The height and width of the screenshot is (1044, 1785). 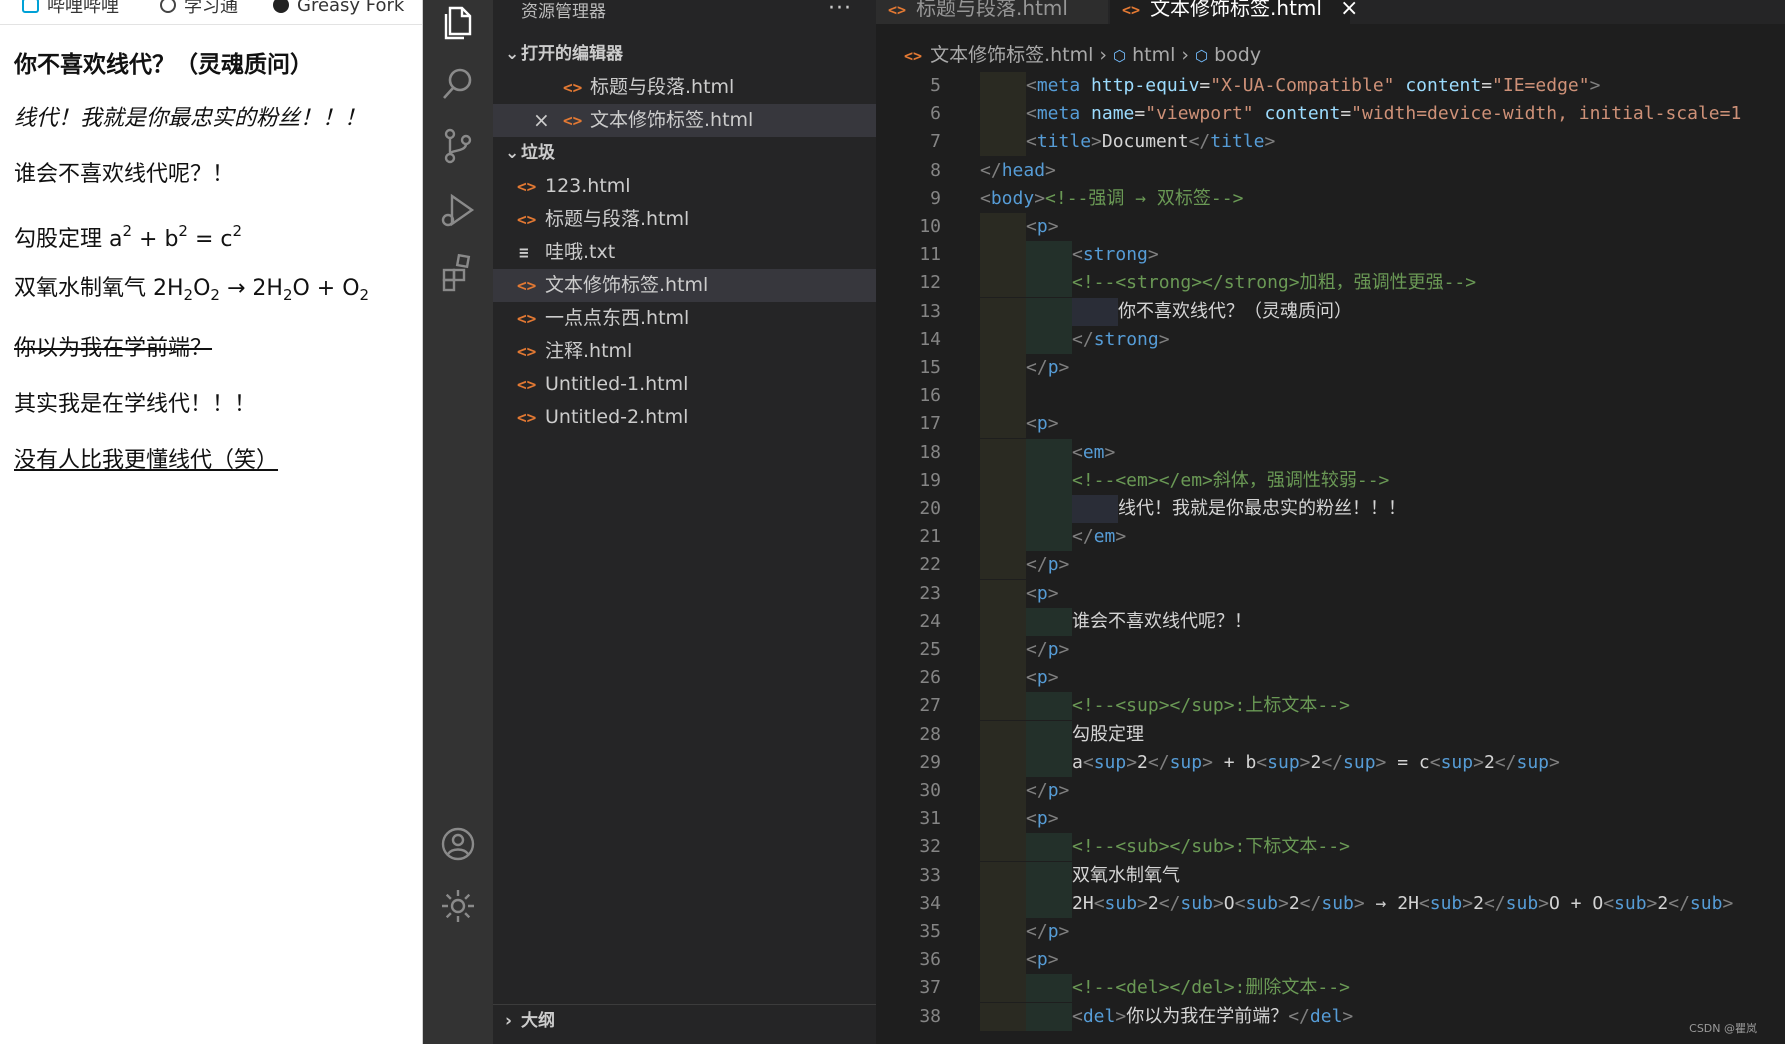 I want to click on code-line: 14 </strong>, so click(x=1330, y=339).